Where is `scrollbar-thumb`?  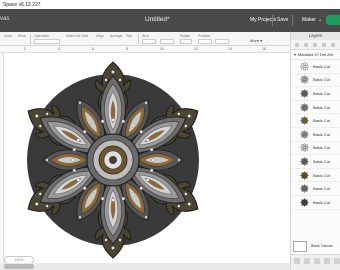
scrollbar-thumb is located at coordinates (19, 266).